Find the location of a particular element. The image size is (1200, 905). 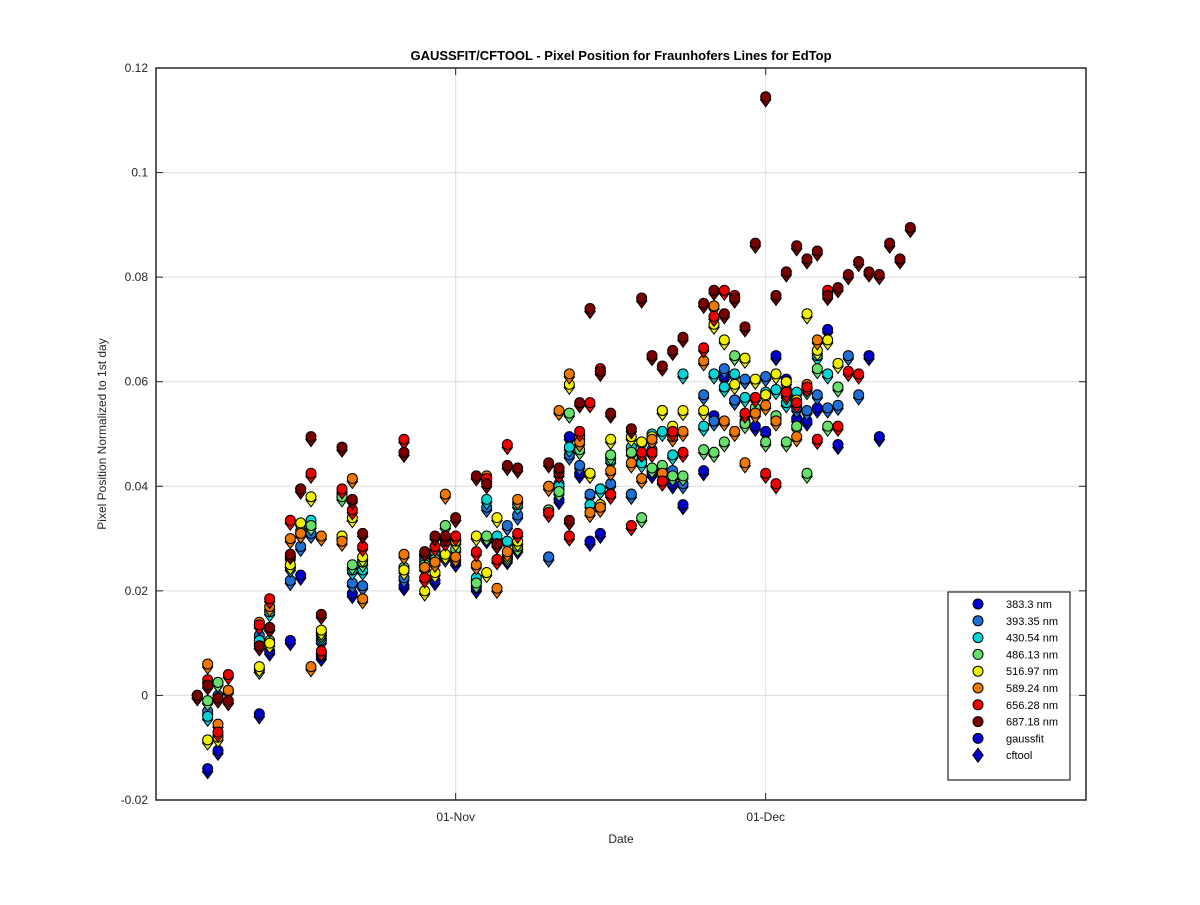

x-tick-label: 01-Nov is located at coordinates (455, 817).